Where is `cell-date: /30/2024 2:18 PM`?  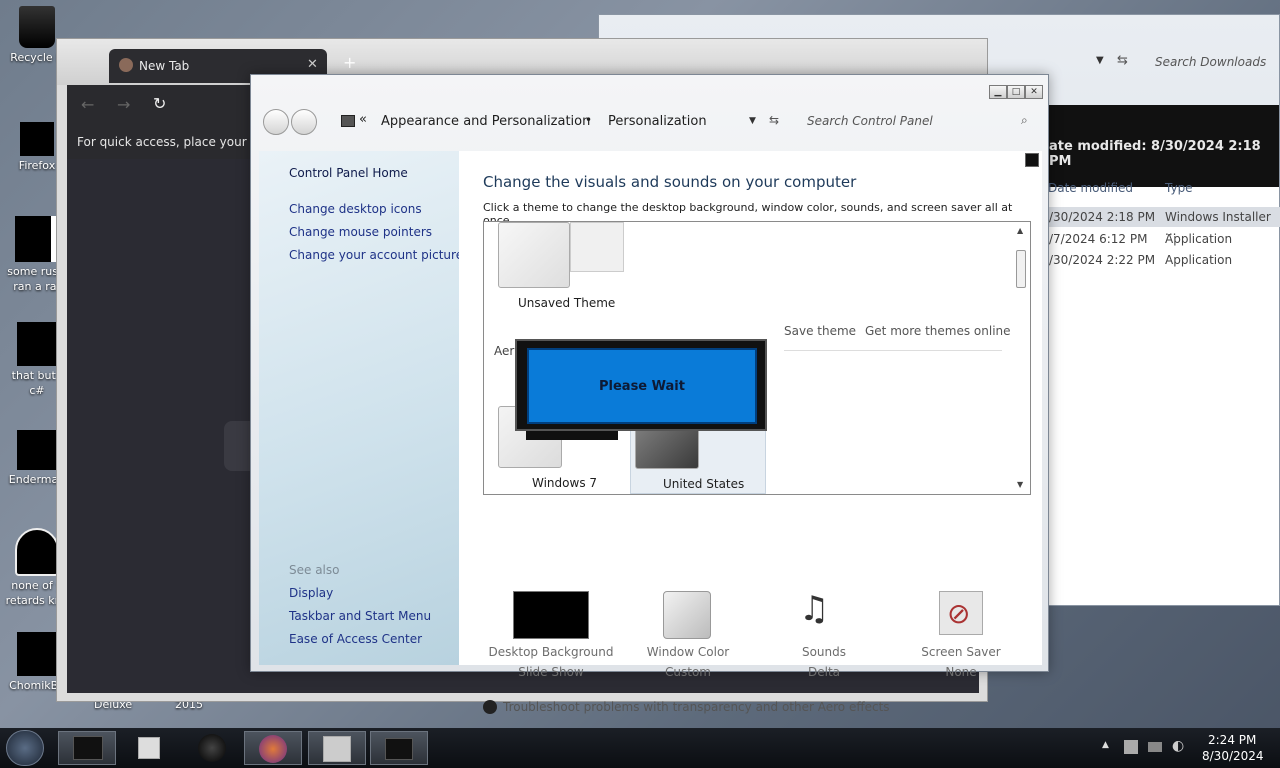
cell-date: /30/2024 2:18 PM is located at coordinates (1102, 217).